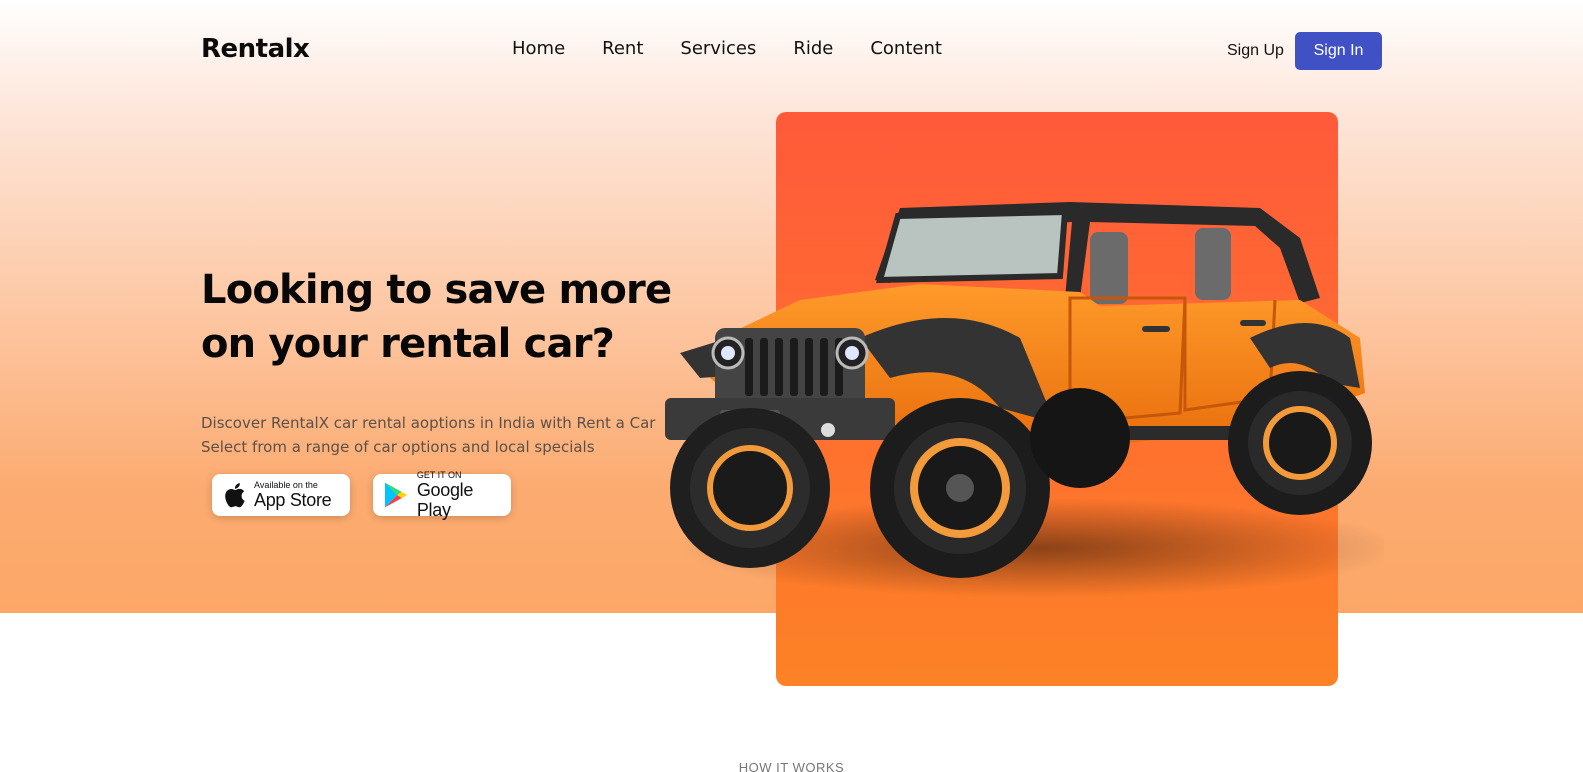 The width and height of the screenshot is (1583, 772). What do you see at coordinates (906, 48) in the screenshot?
I see `nav-content: Content` at bounding box center [906, 48].